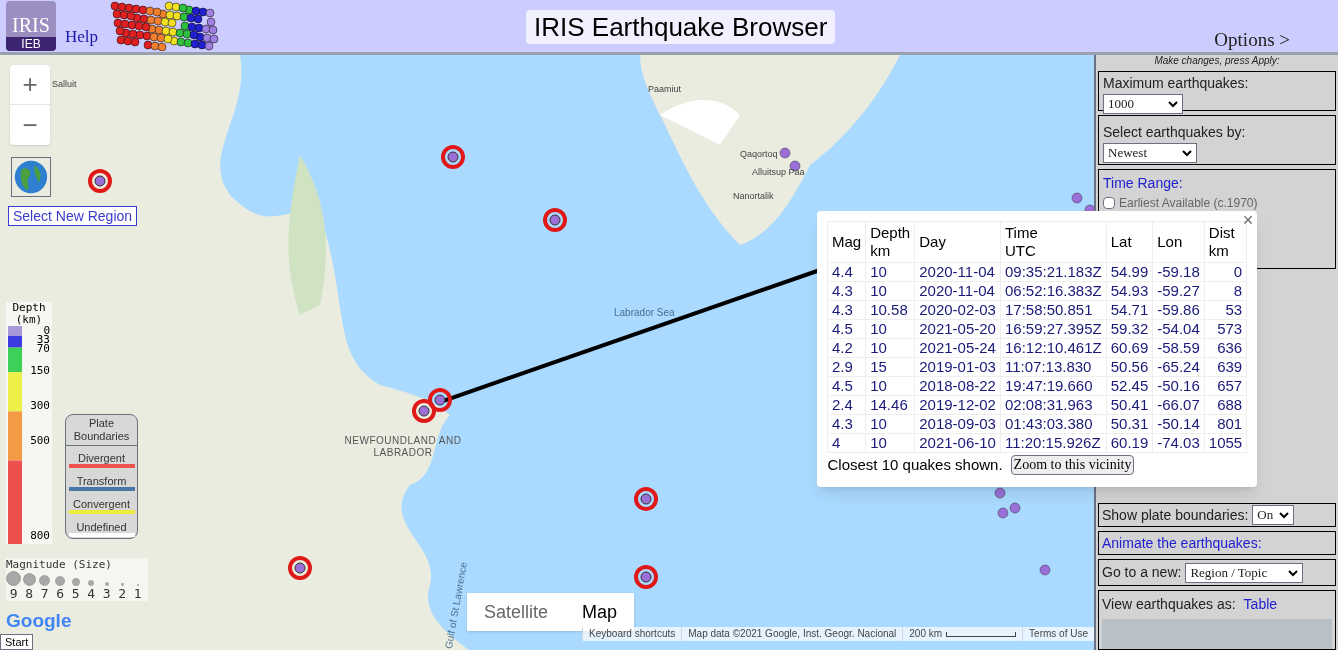 Image resolution: width=1338 pixels, height=650 pixels. I want to click on table-cell: 11:07:13.830, so click(1053, 367).